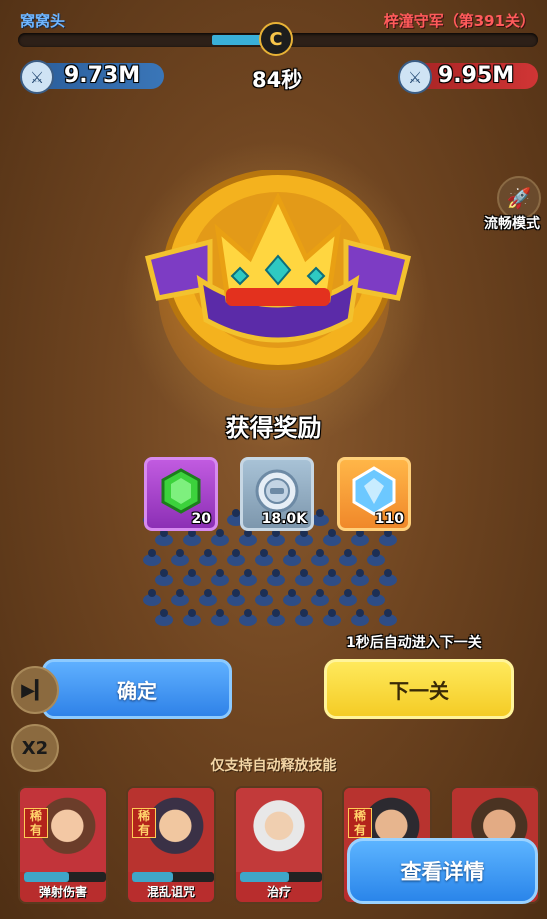 This screenshot has height=919, width=547. What do you see at coordinates (277, 494) in the screenshot?
I see `reward-item-silver-coin: 18.0K` at bounding box center [277, 494].